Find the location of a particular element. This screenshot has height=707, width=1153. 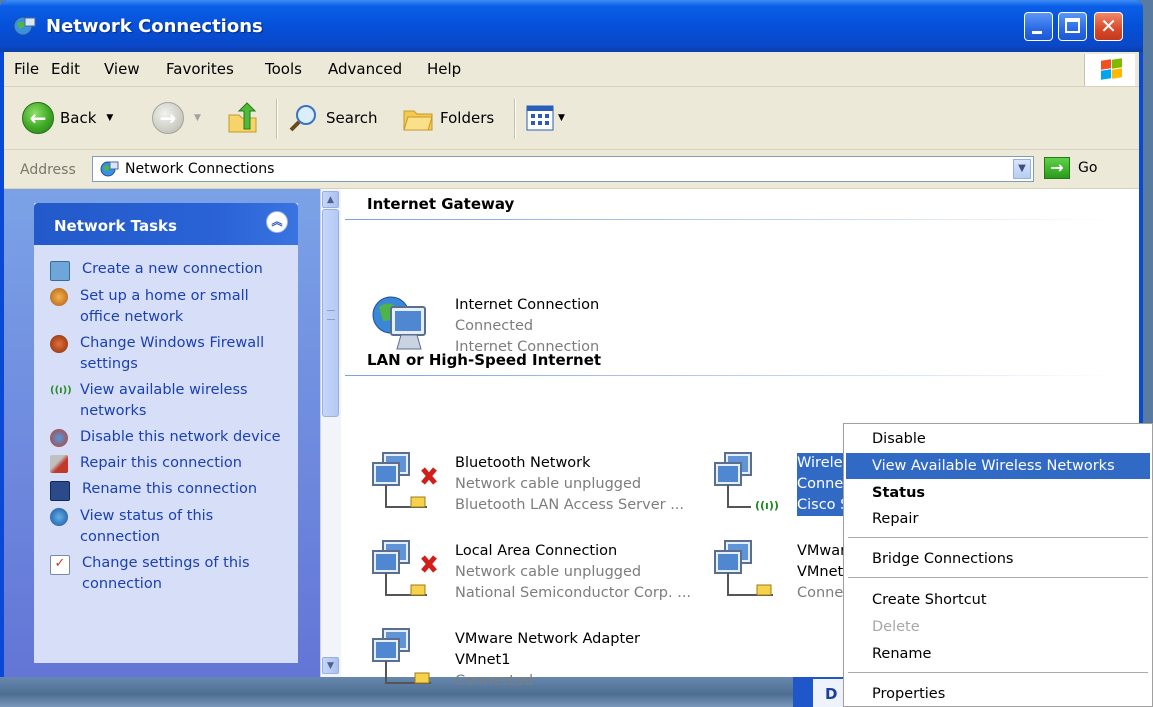

minimize-button is located at coordinates (1038, 26).